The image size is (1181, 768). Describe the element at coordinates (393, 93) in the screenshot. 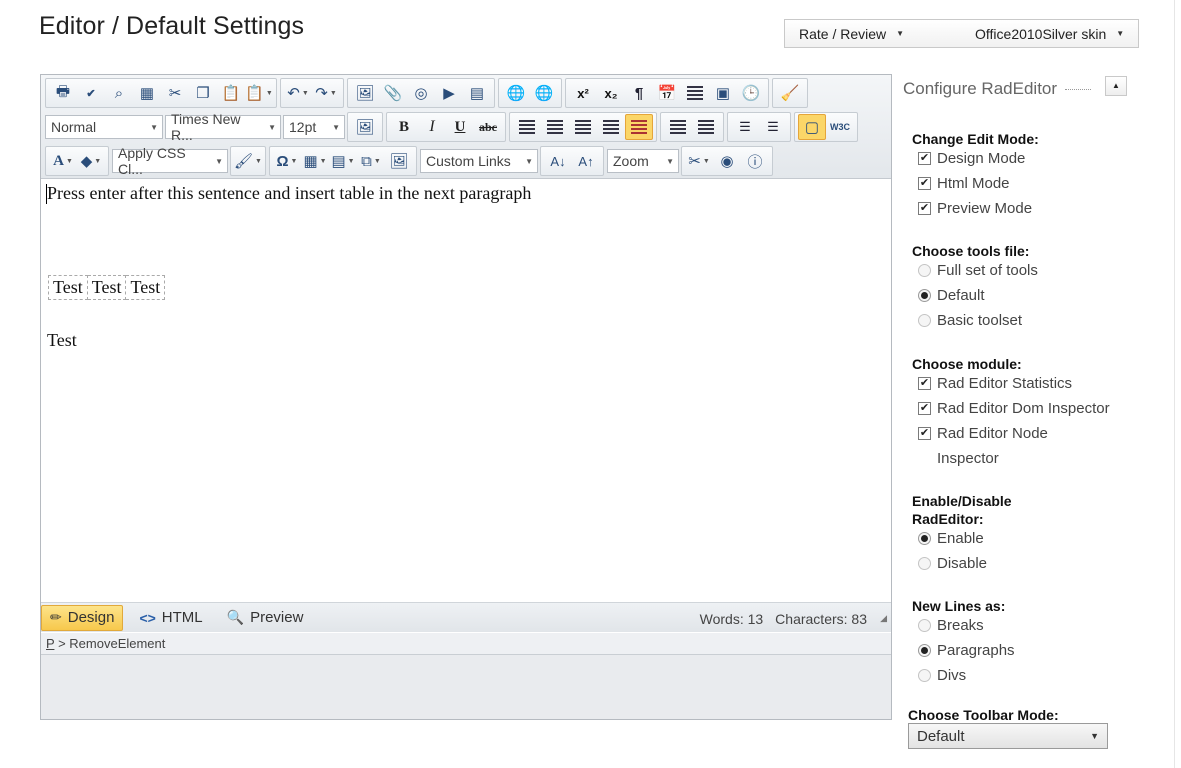

I see `document-manager-icon: 📎` at that location.